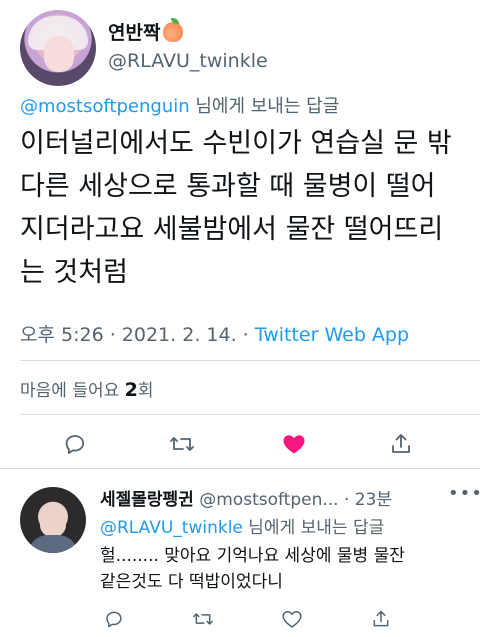 The height and width of the screenshot is (637, 480). I want to click on reply-actions, so click(240, 619).